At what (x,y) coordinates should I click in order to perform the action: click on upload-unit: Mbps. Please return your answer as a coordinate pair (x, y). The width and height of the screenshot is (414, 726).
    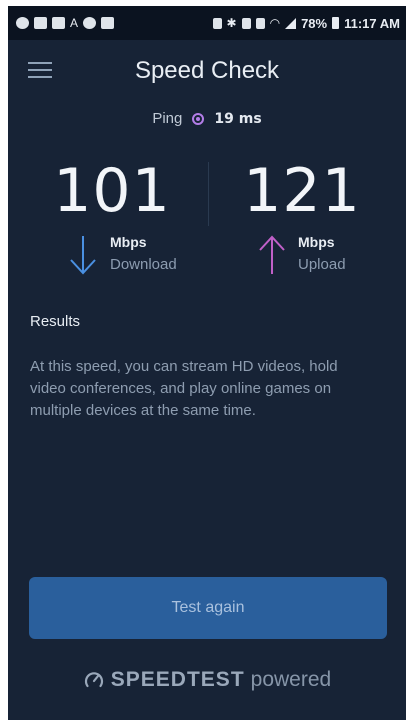
    Looking at the image, I should click on (316, 242).